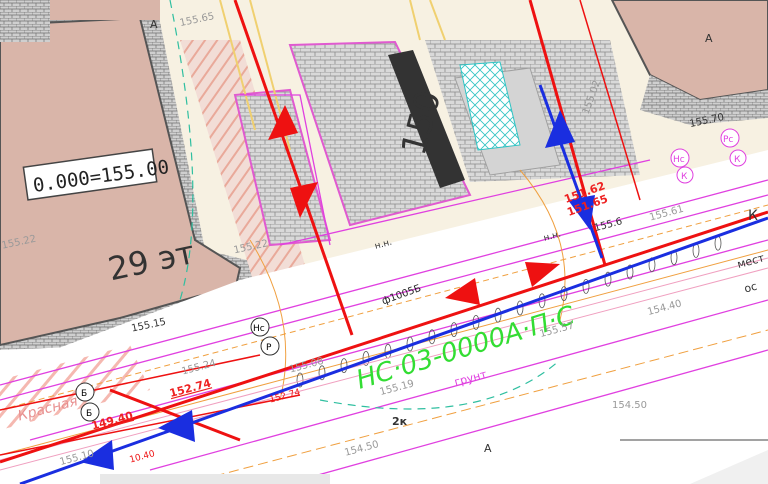 The width and height of the screenshot is (768, 484). What do you see at coordinates (215, 479) in the screenshot?
I see `bottom-toolbar-strip` at bounding box center [215, 479].